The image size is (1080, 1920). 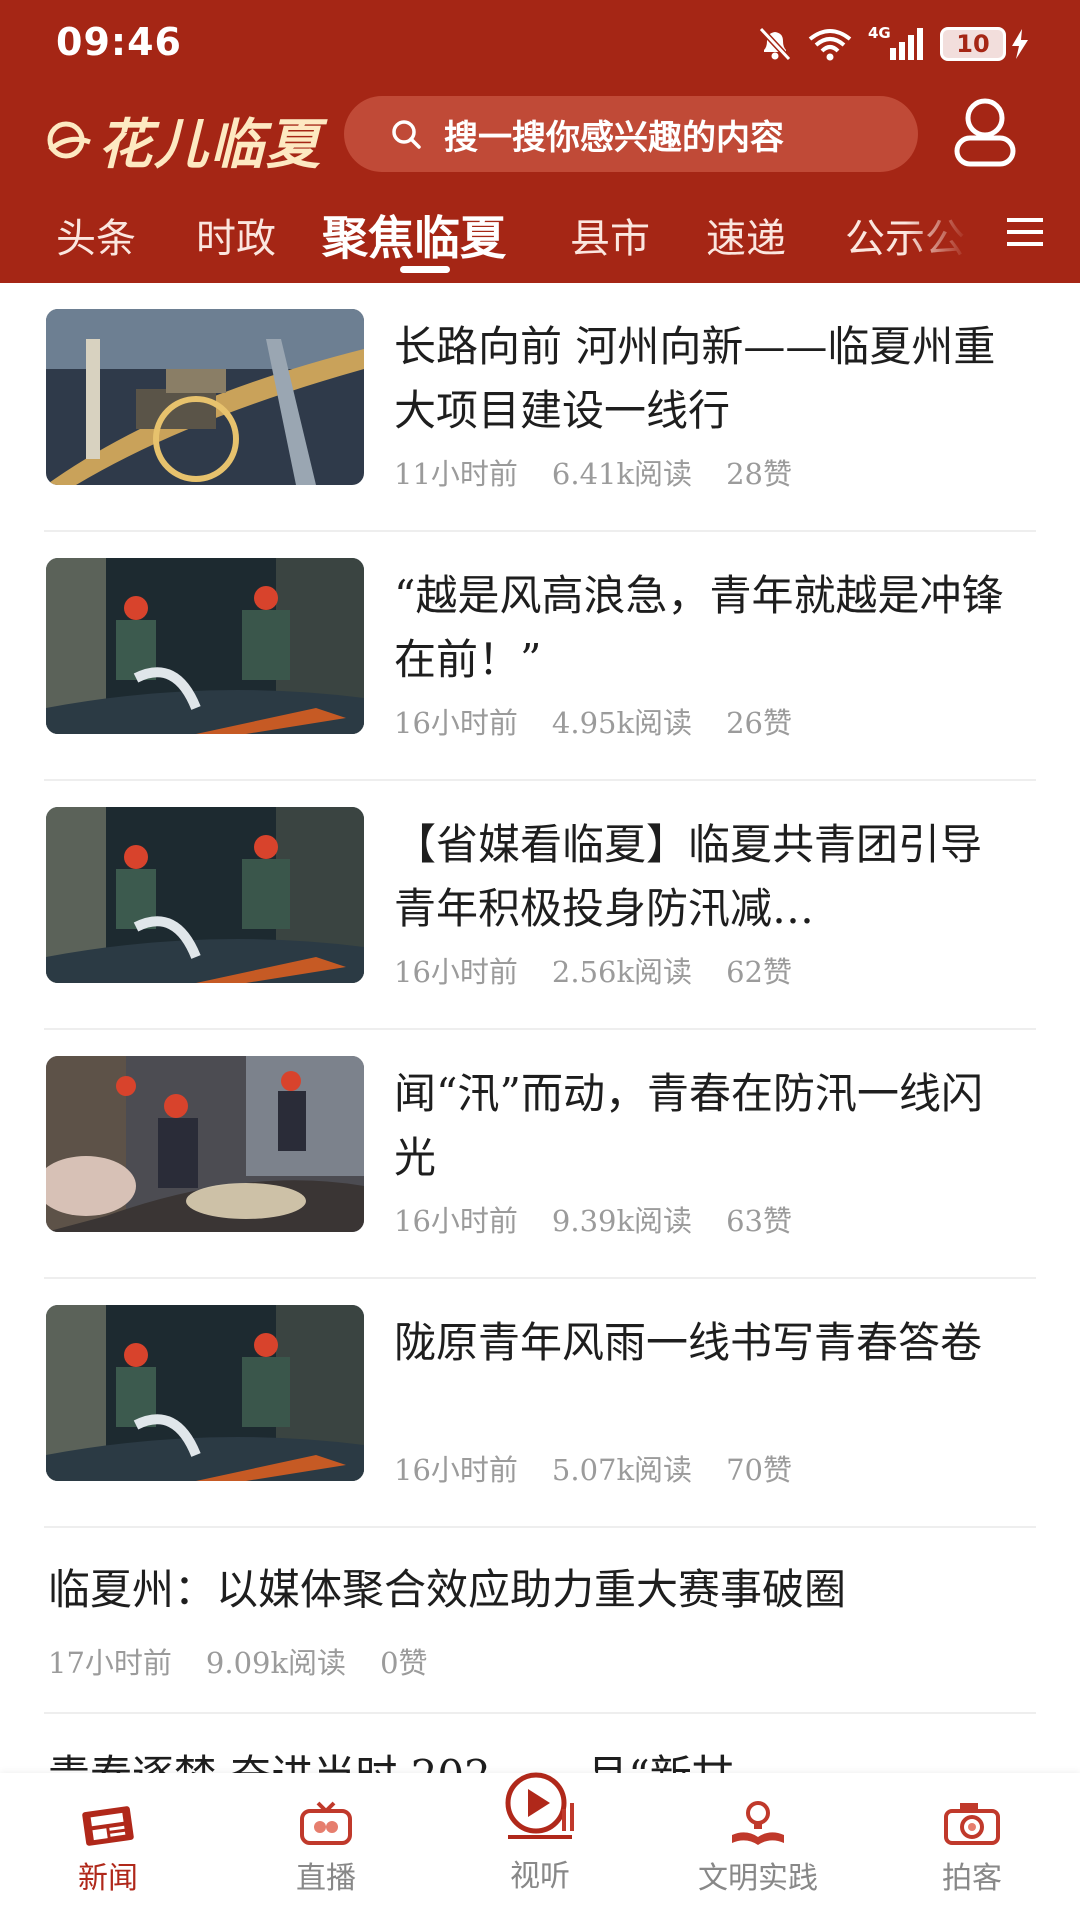 What do you see at coordinates (326, 1848) in the screenshot?
I see `nav-live: 直播` at bounding box center [326, 1848].